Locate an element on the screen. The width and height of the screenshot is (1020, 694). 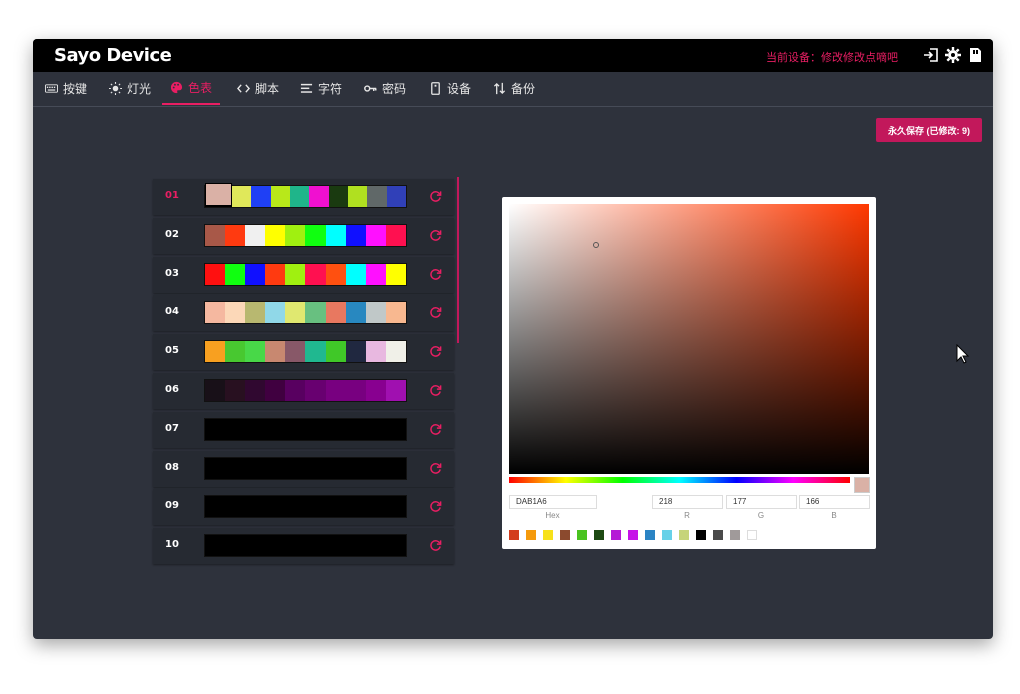
save-permanently-button: 永久保存 (已修改: 9) is located at coordinates (929, 130).